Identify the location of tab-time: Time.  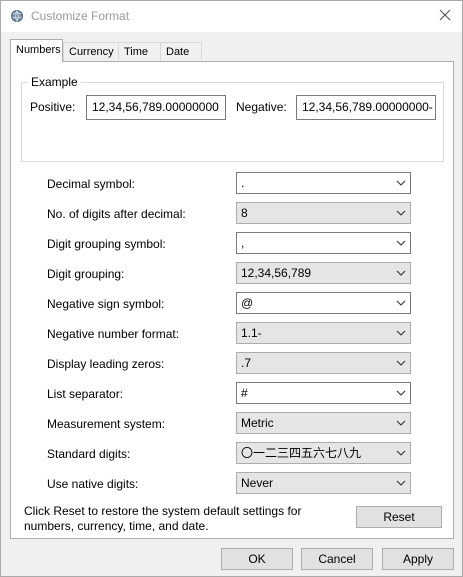
(139, 51).